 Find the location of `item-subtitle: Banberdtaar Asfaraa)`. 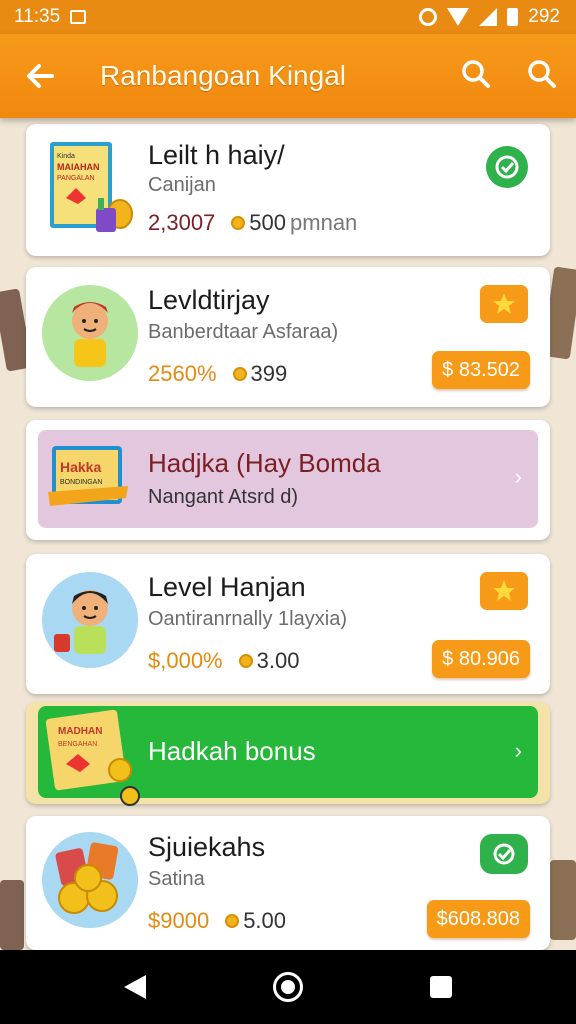

item-subtitle: Banberdtaar Asfaraa) is located at coordinates (243, 332).